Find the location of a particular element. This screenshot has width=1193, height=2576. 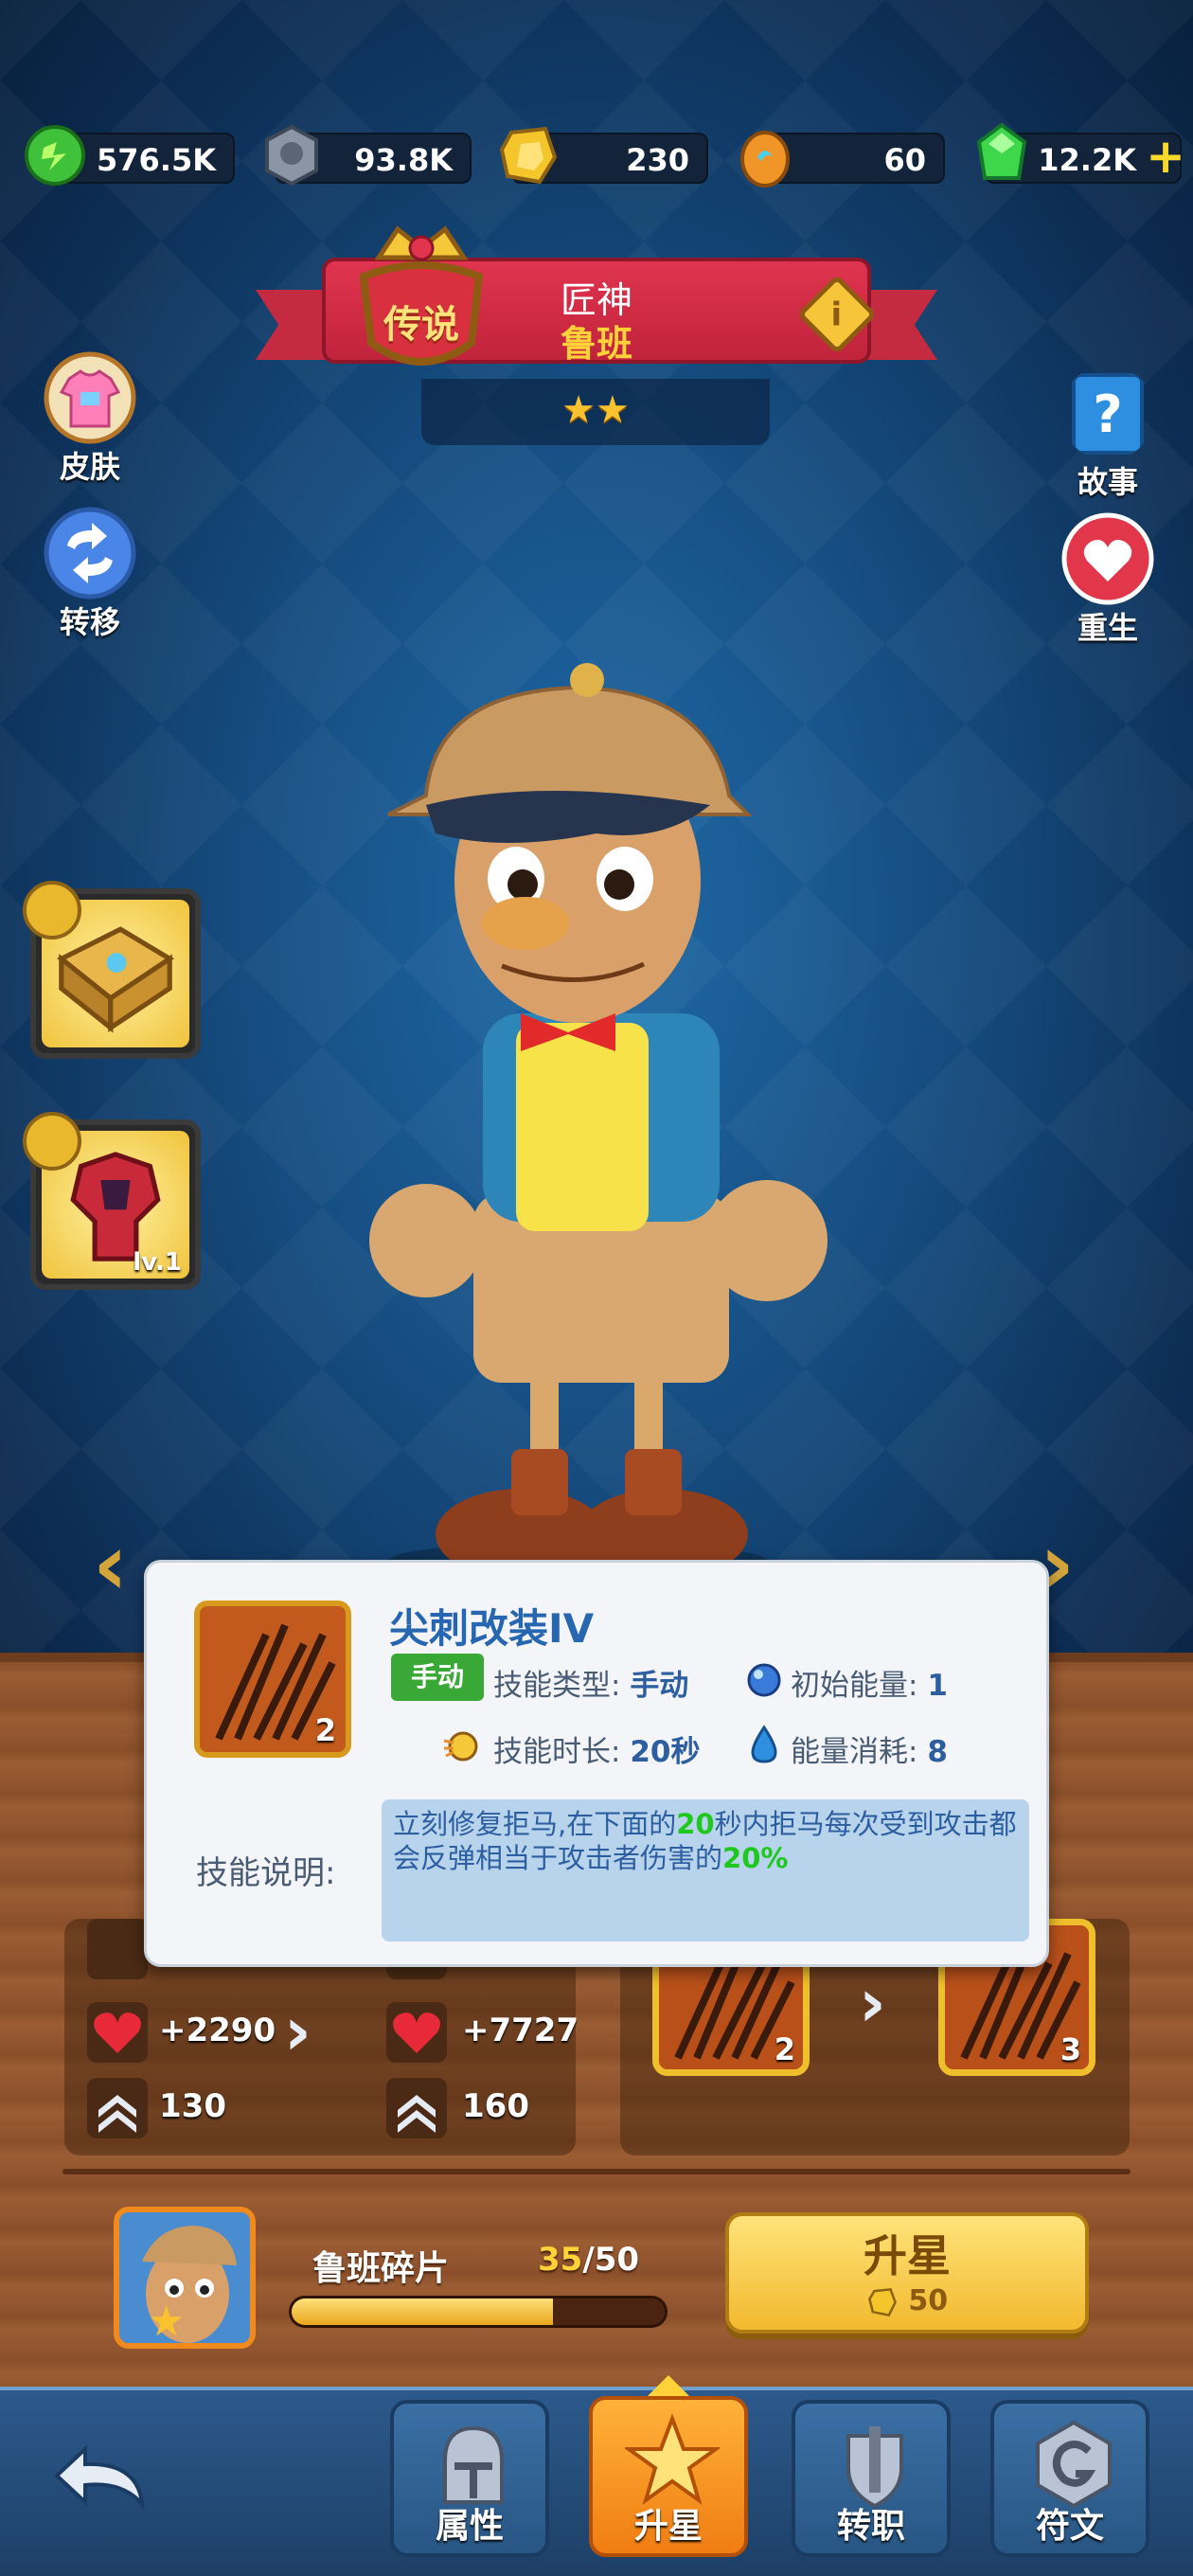

hero-portrait: ★ is located at coordinates (185, 2278).